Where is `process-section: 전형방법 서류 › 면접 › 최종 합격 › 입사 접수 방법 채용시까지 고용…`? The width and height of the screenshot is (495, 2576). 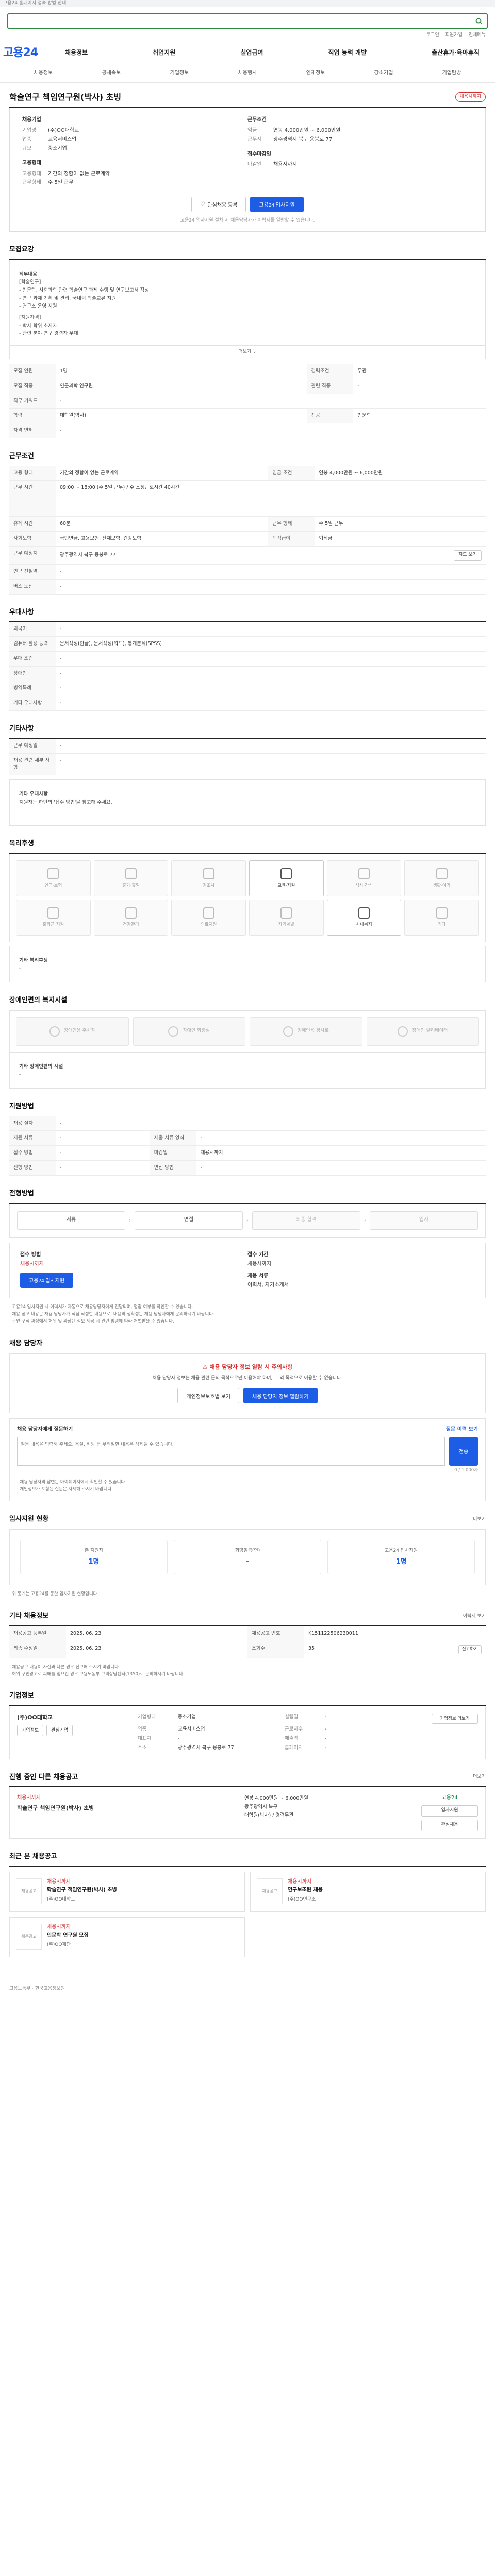
process-section: 전형방법 서류 › 면접 › 최종 합격 › 입사 접수 방법 채용시까지 고용… is located at coordinates (247, 1257).